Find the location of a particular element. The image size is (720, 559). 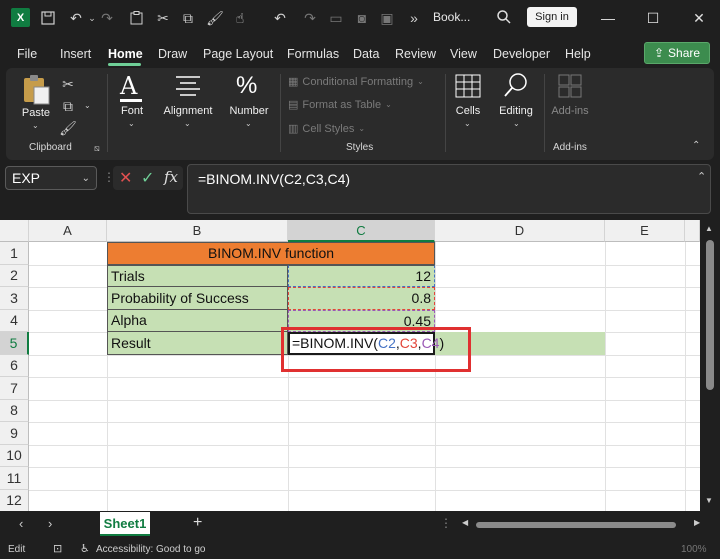

overflow-icon: » is located at coordinates (414, 18).